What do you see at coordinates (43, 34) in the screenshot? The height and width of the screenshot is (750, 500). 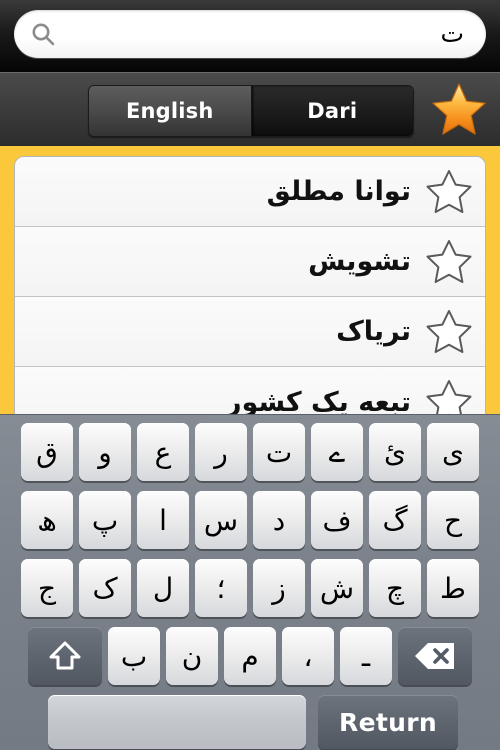 I see `search-icon` at bounding box center [43, 34].